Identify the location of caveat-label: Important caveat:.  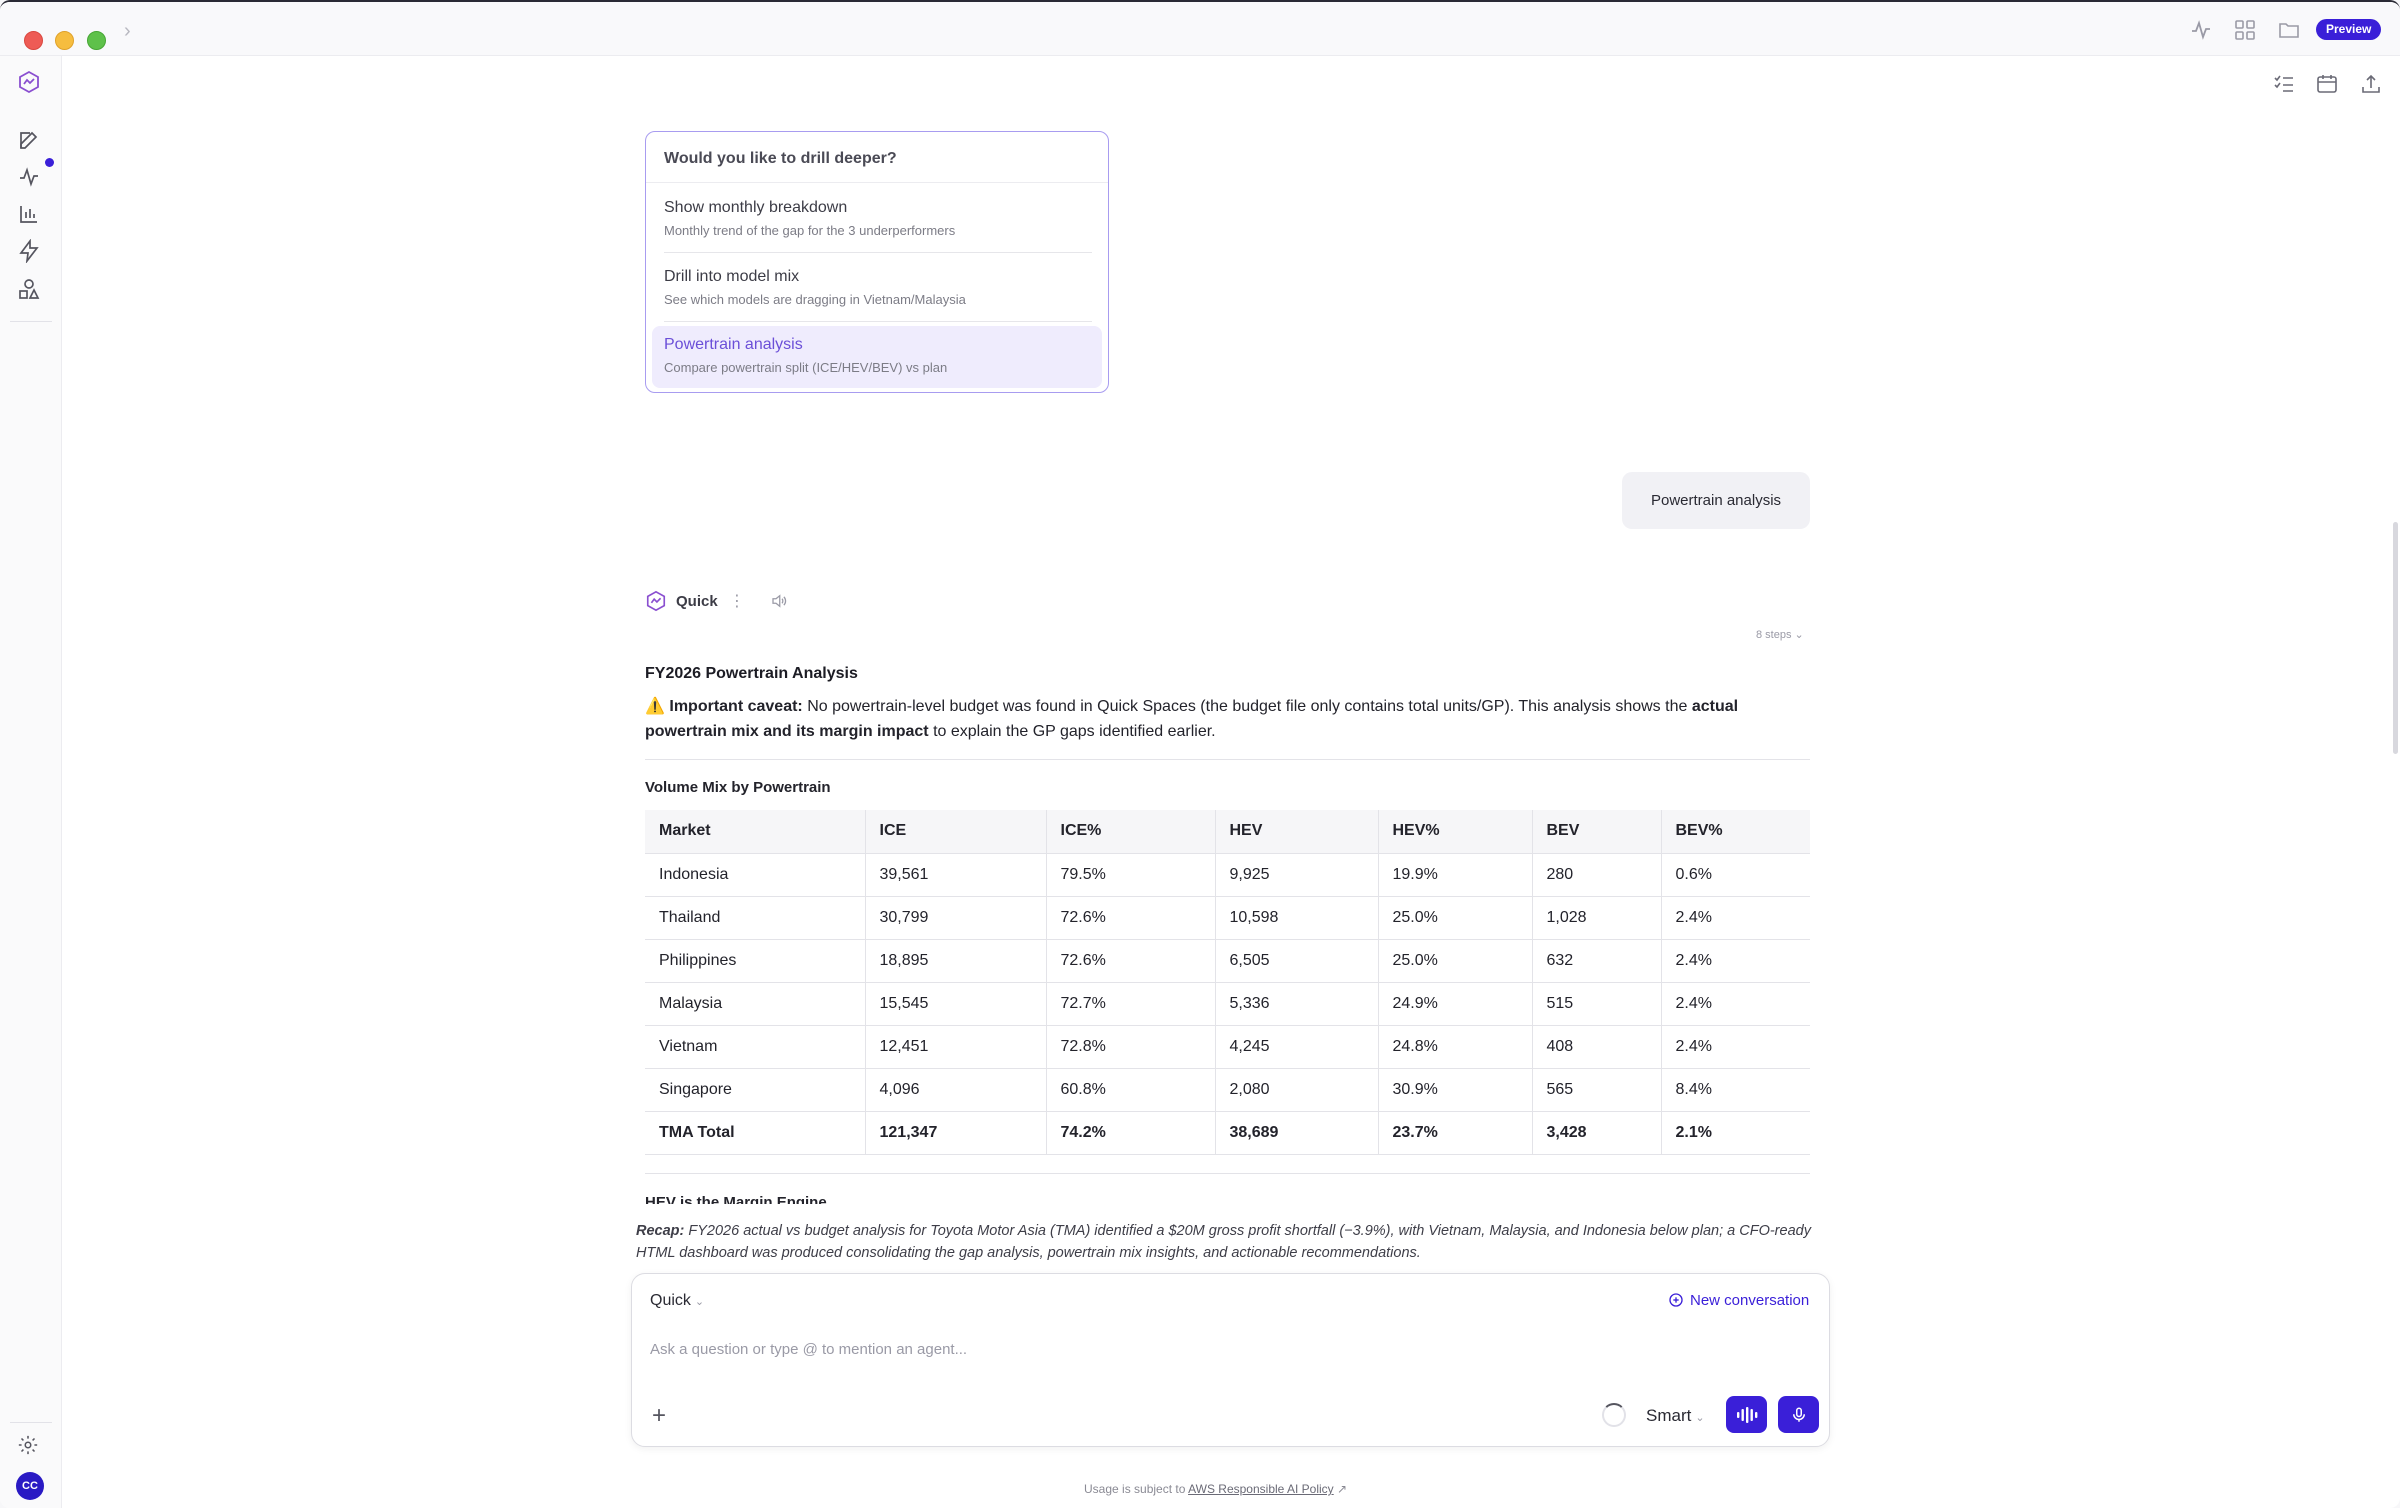
(736, 706).